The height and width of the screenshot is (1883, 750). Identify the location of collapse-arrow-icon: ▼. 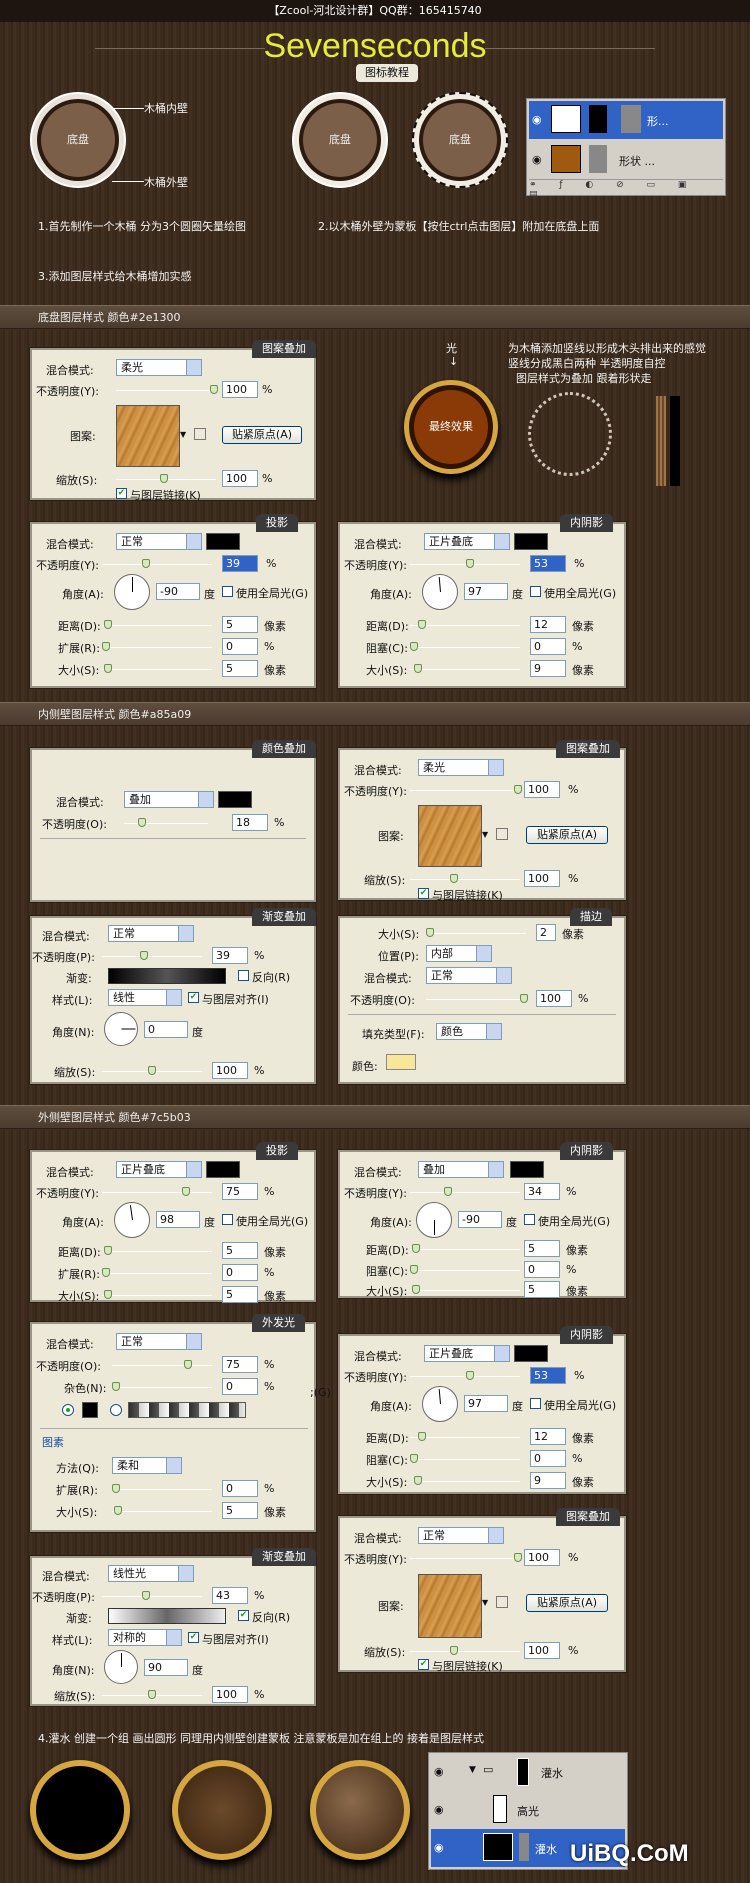
(472, 1770).